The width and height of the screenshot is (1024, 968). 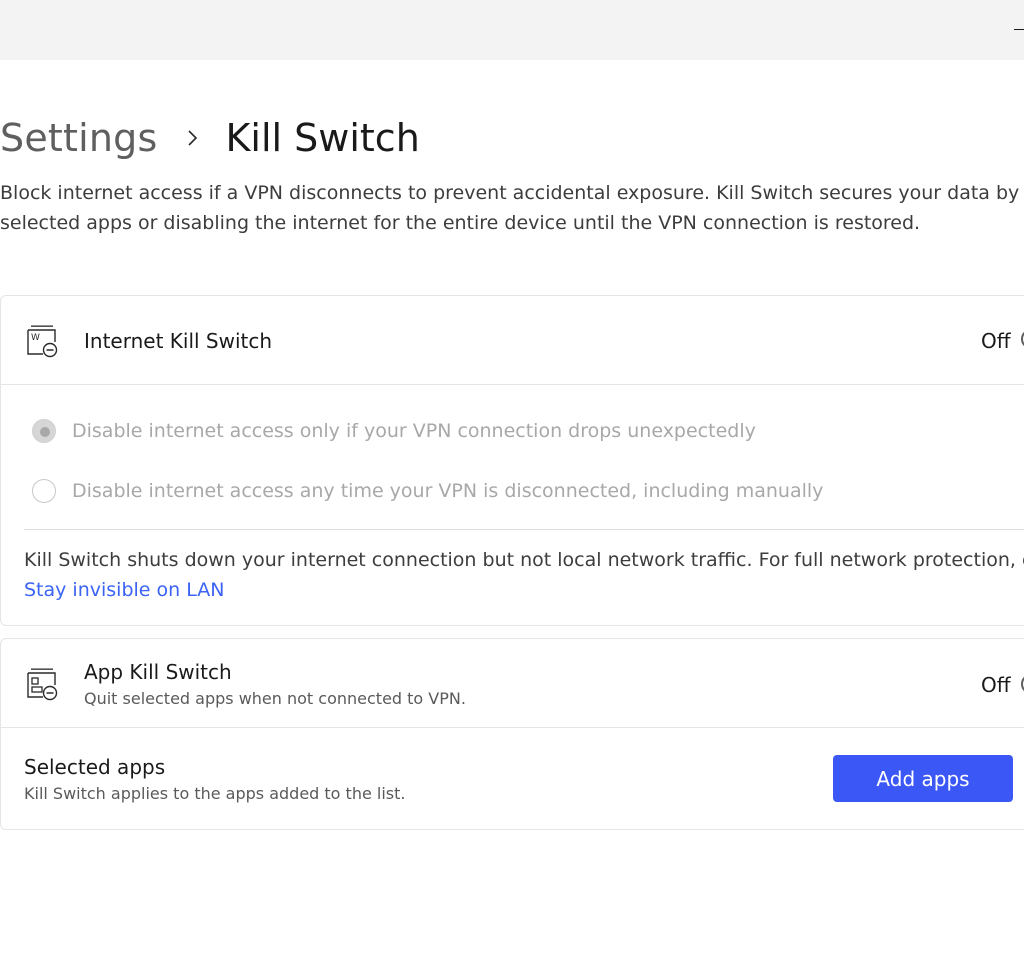 What do you see at coordinates (44, 491) in the screenshot?
I see `radio-button` at bounding box center [44, 491].